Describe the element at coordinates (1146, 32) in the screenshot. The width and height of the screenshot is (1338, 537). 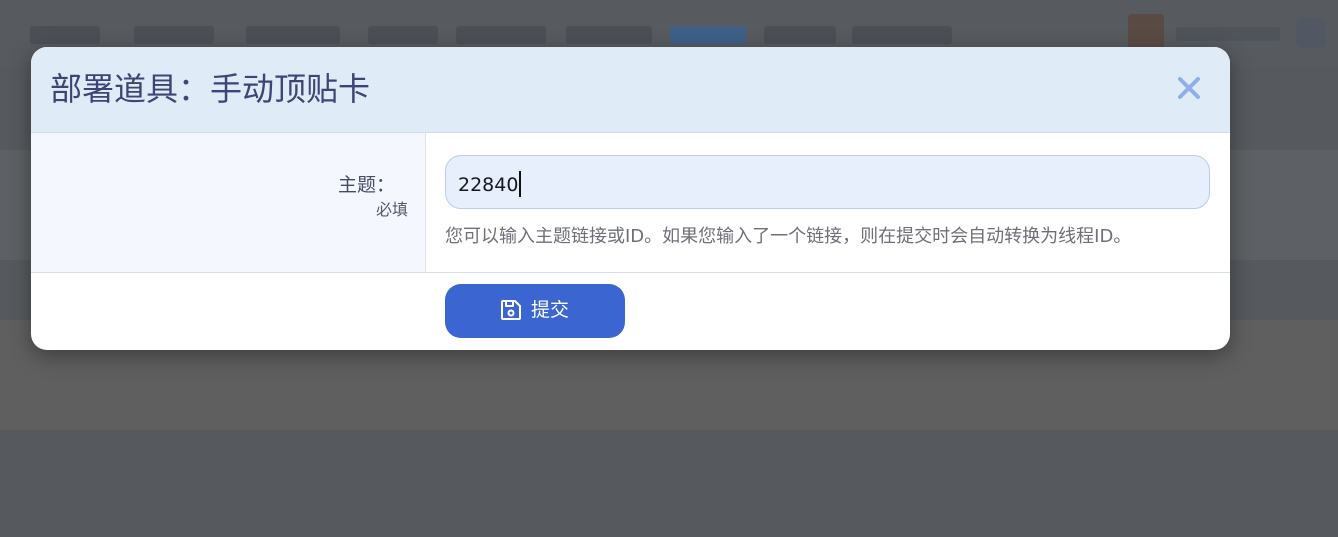
I see `background-avatar` at that location.